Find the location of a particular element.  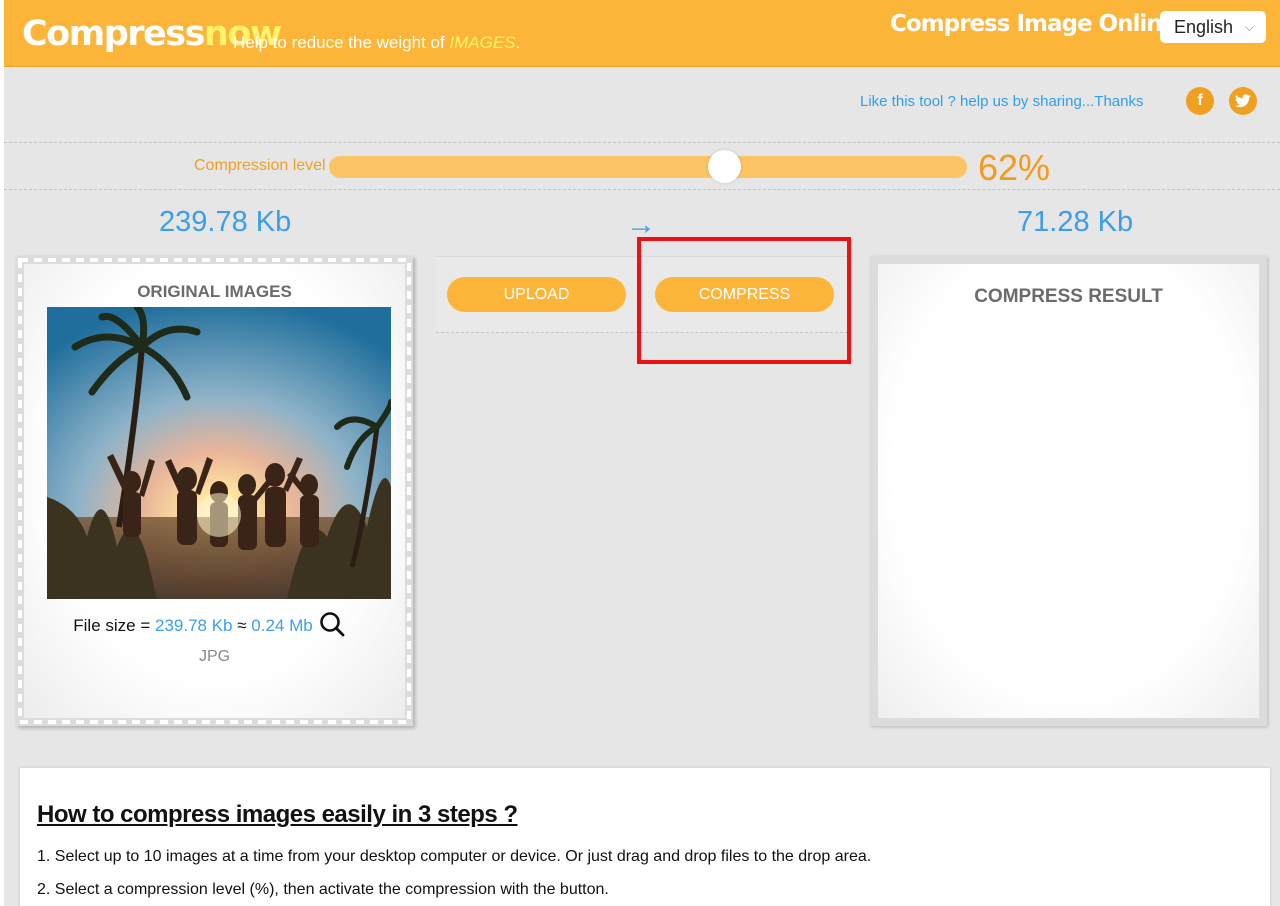

tagline-suffix: . is located at coordinates (518, 42).